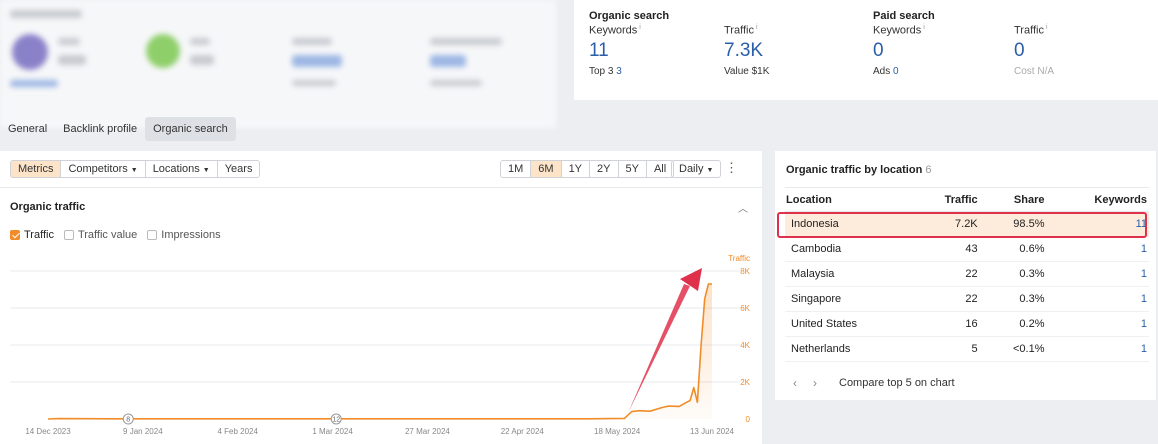  Describe the element at coordinates (848, 349) in the screenshot. I see `location-cell: Netherlands` at that location.